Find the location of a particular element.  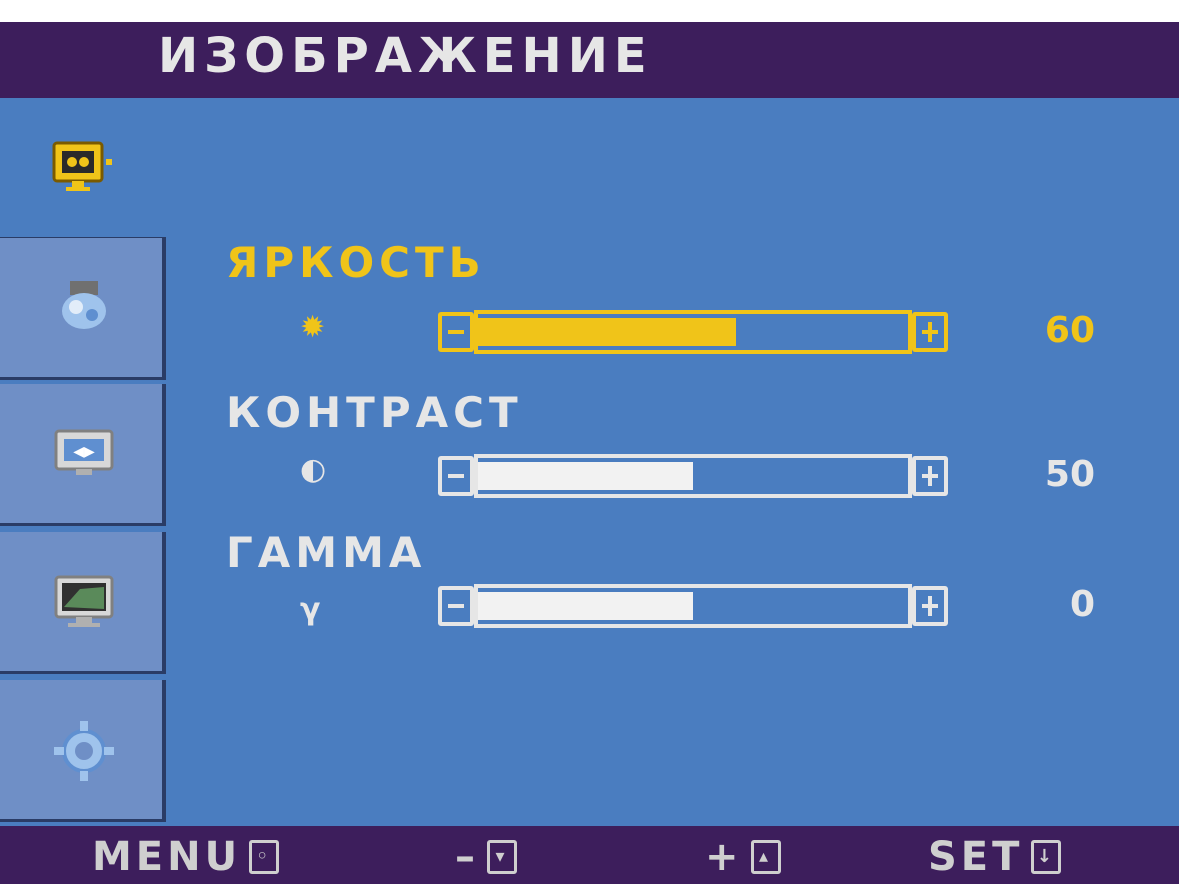

bottom-bar: MENU ◦ – ▾ + ▴ SET ↓ is located at coordinates (589, 855).